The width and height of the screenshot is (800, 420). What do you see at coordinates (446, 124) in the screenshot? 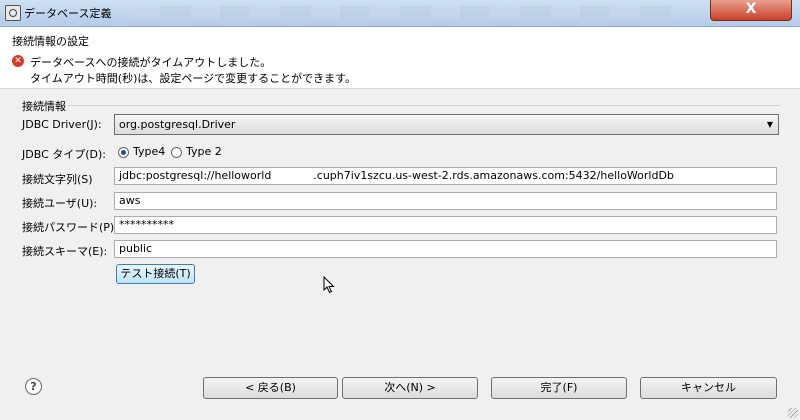
I see `driver-select: org.postgresql.Driver ▼` at bounding box center [446, 124].